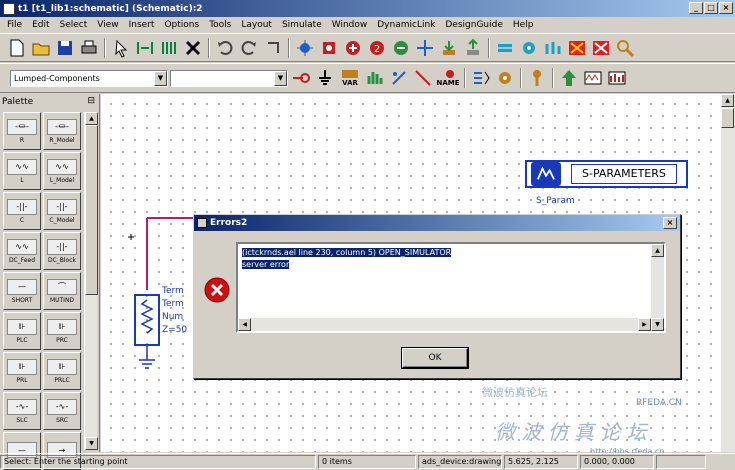 The height and width of the screenshot is (470, 735). Describe the element at coordinates (460, 462) in the screenshot. I see `status-view: ads_device:drawing` at that location.